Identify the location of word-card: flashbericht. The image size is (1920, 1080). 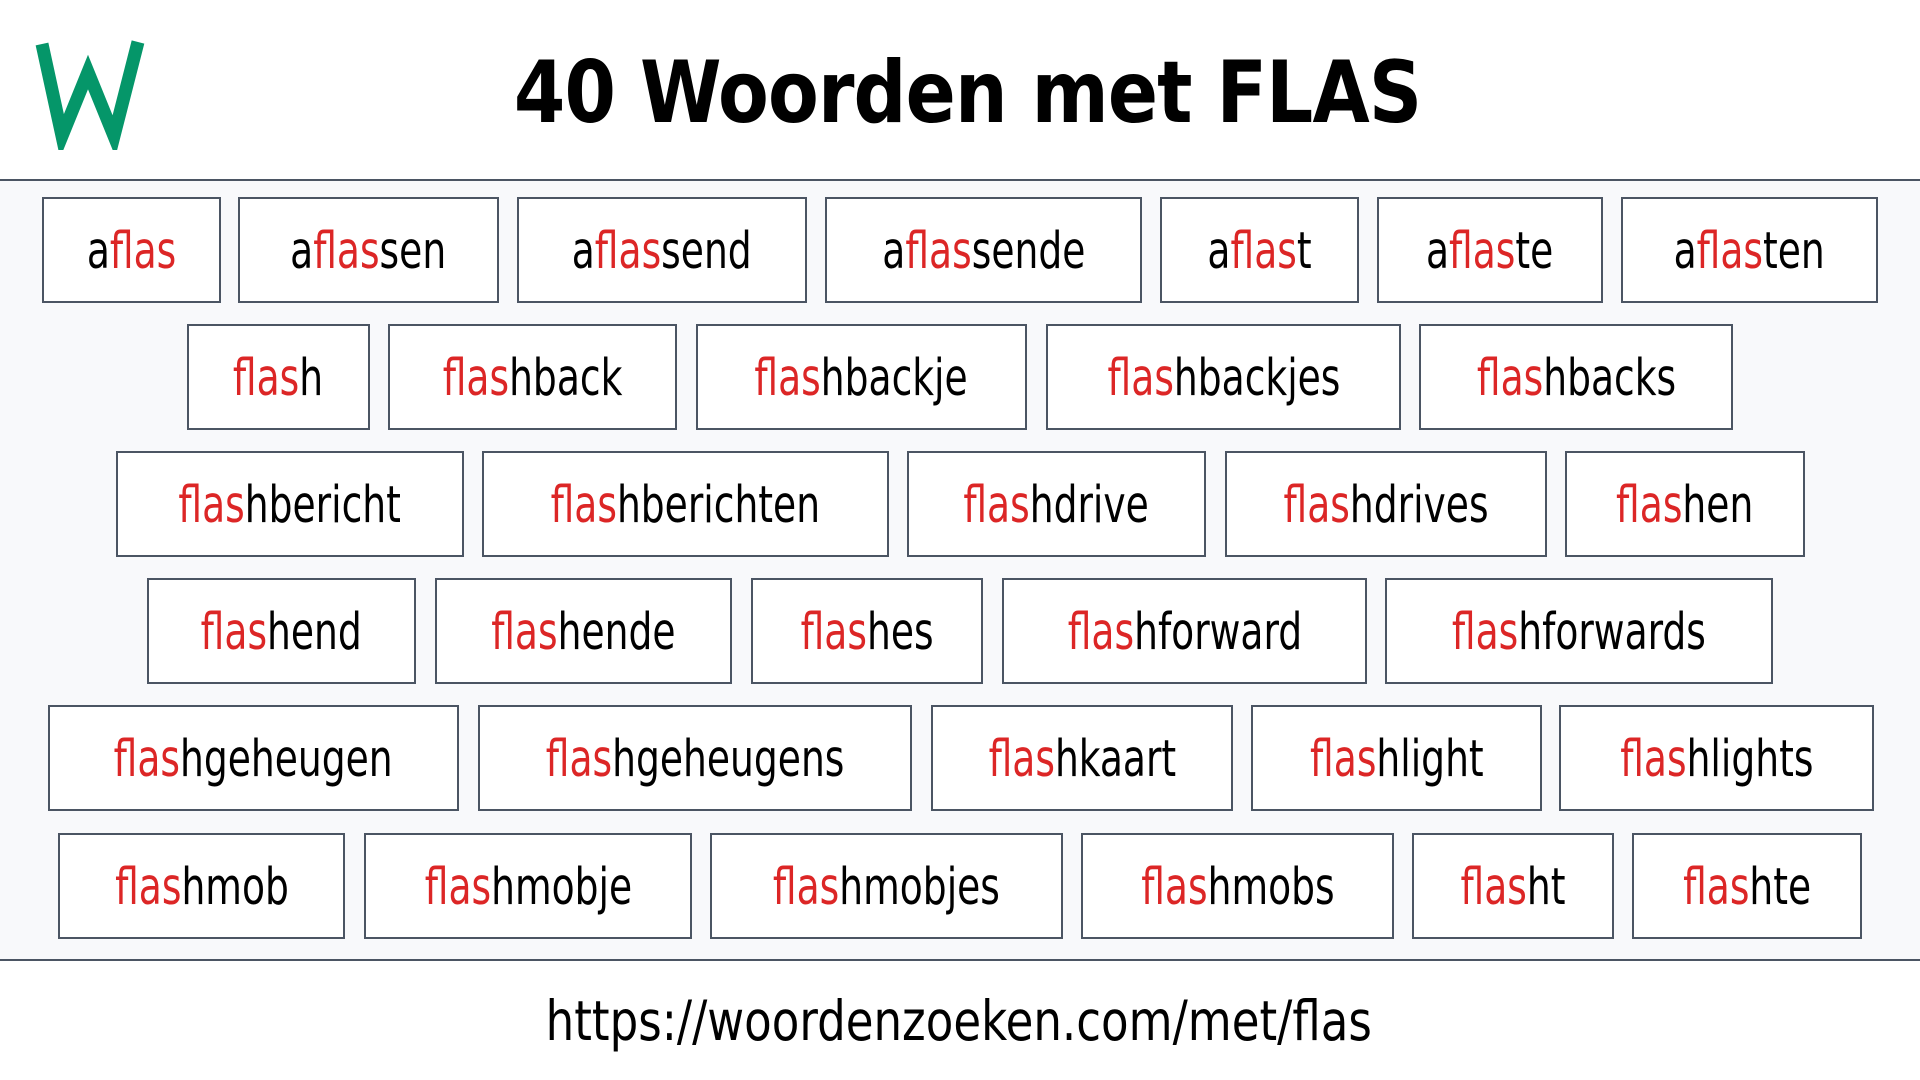
(290, 504).